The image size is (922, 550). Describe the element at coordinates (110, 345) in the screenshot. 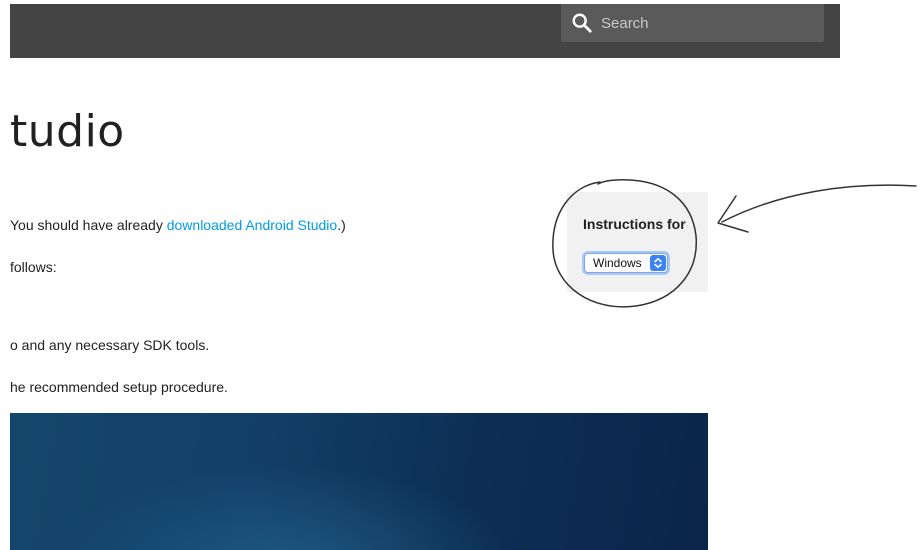

I see `sdk-tools-text: o and any necessary SDK tools.` at that location.